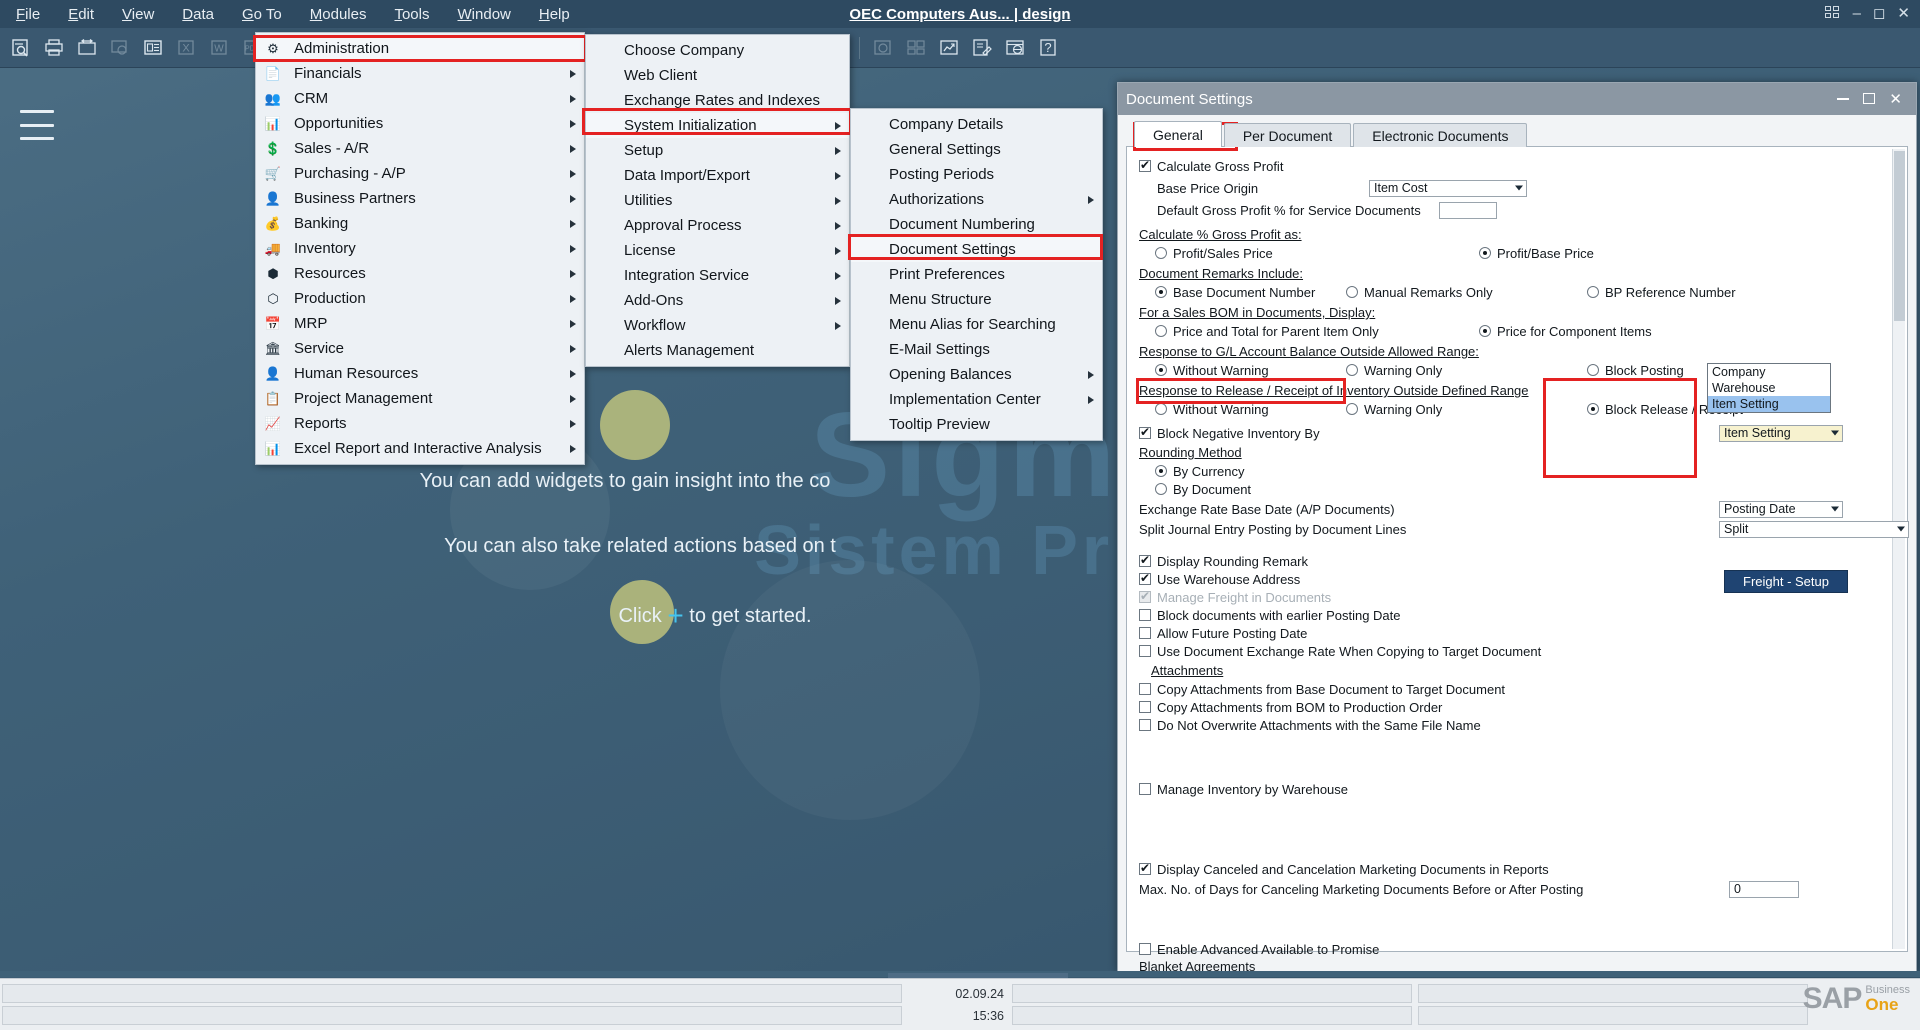 The image size is (1920, 1030). What do you see at coordinates (420, 298) in the screenshot?
I see `menu-item-production: ⬡ Production` at bounding box center [420, 298].